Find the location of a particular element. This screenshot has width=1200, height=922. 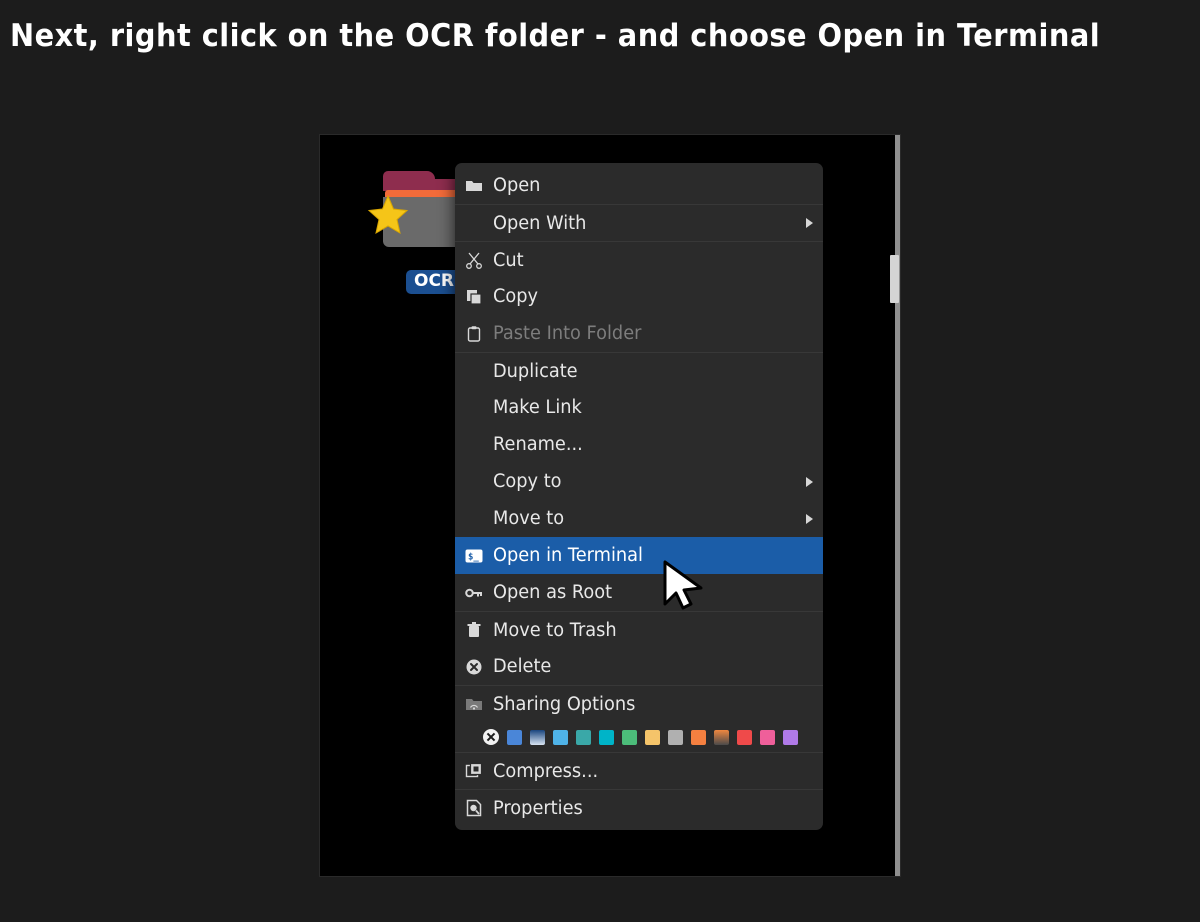

menu-item-label: Duplicate is located at coordinates (535, 371).